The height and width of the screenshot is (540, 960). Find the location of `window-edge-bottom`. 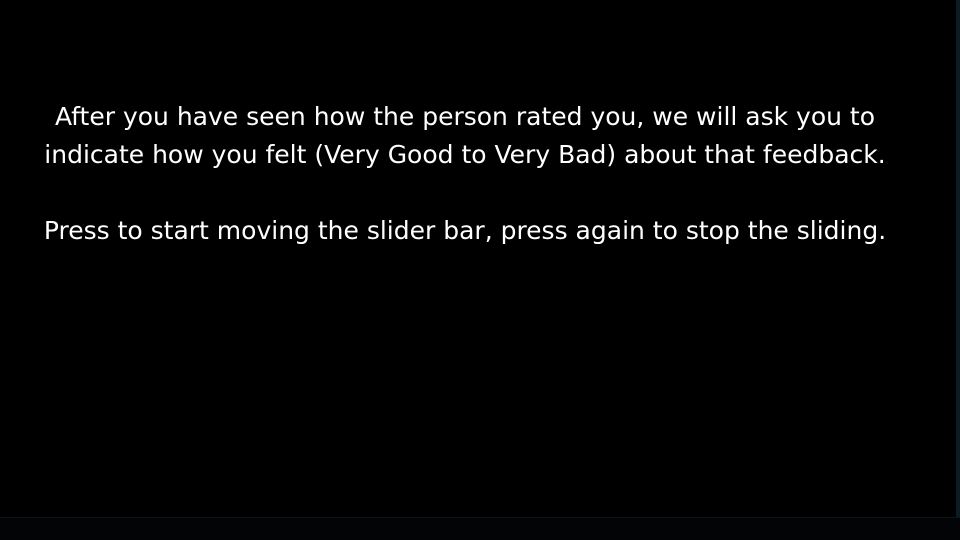

window-edge-bottom is located at coordinates (480, 528).